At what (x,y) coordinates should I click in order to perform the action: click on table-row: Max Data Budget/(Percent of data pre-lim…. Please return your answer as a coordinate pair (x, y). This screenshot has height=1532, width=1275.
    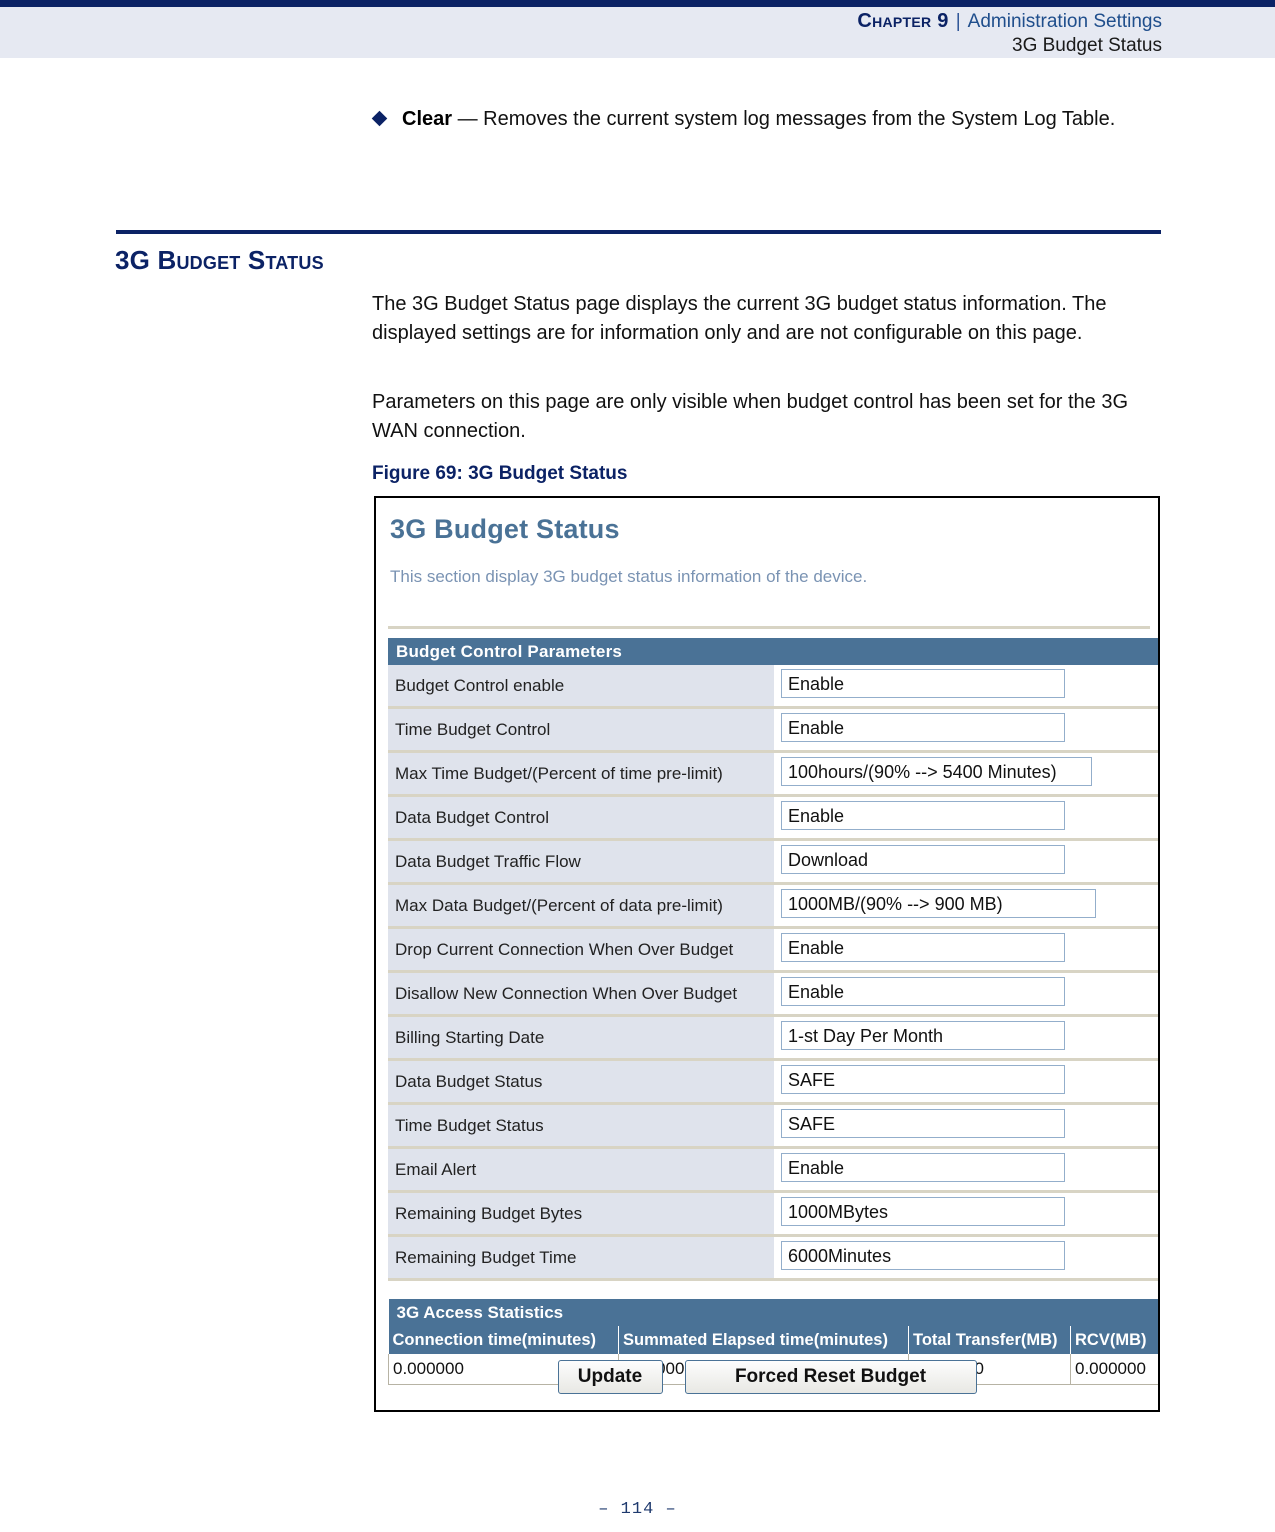
    Looking at the image, I should click on (773, 906).